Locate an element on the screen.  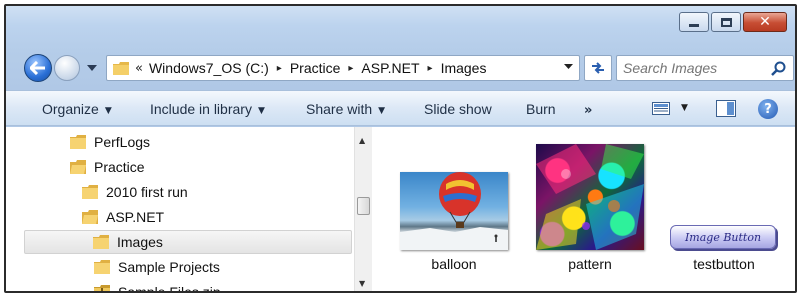
burn-button: Burn is located at coordinates (541, 109).